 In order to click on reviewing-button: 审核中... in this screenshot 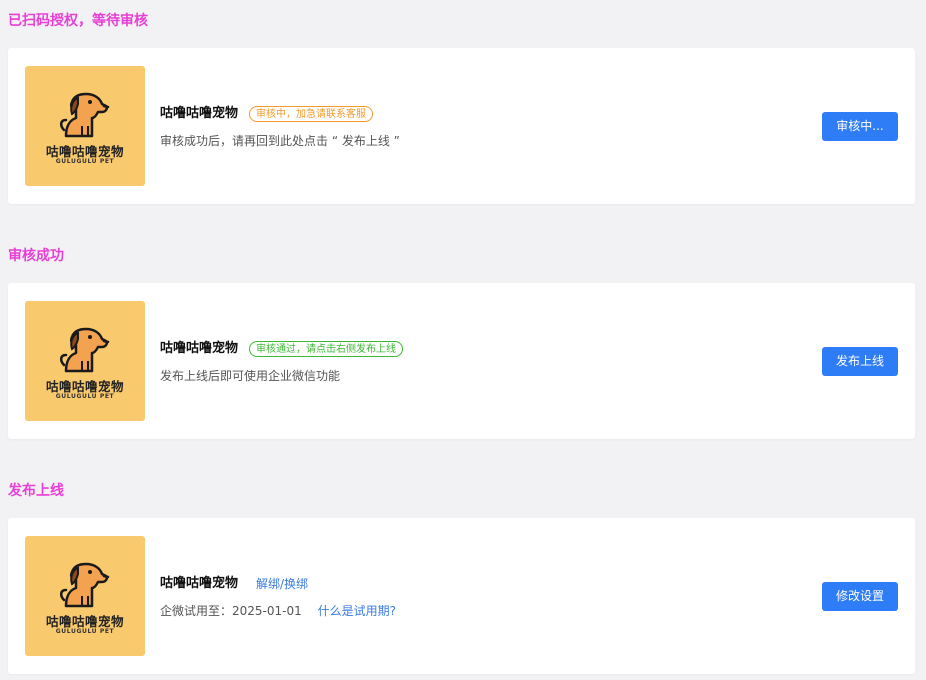, I will do `click(860, 126)`.